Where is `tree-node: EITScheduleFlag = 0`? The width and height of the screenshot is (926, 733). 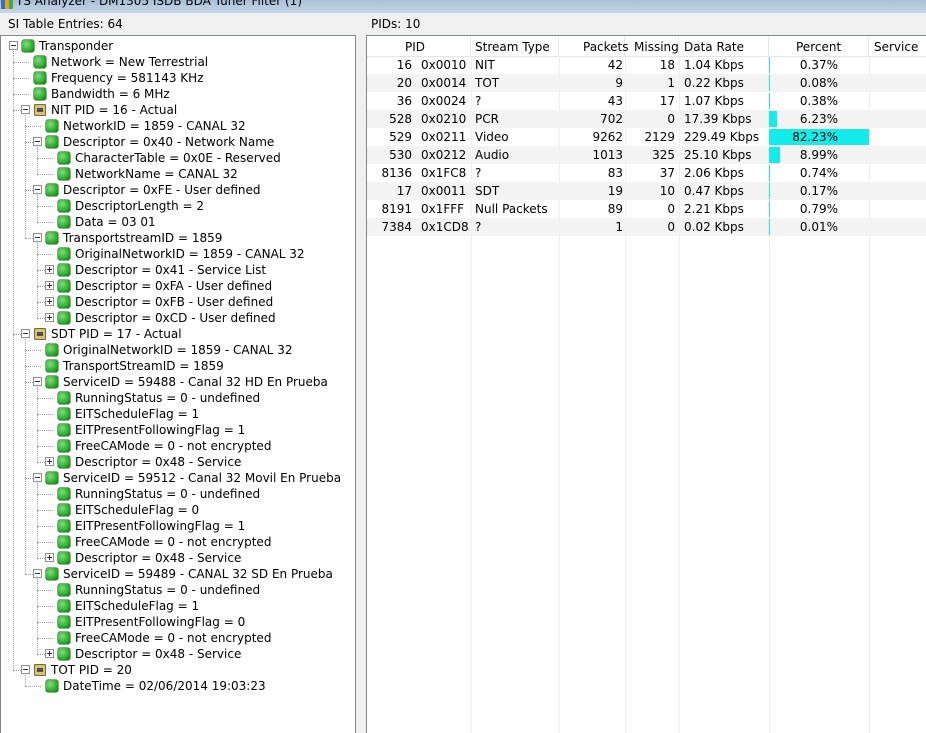 tree-node: EITScheduleFlag = 0 is located at coordinates (176, 510).